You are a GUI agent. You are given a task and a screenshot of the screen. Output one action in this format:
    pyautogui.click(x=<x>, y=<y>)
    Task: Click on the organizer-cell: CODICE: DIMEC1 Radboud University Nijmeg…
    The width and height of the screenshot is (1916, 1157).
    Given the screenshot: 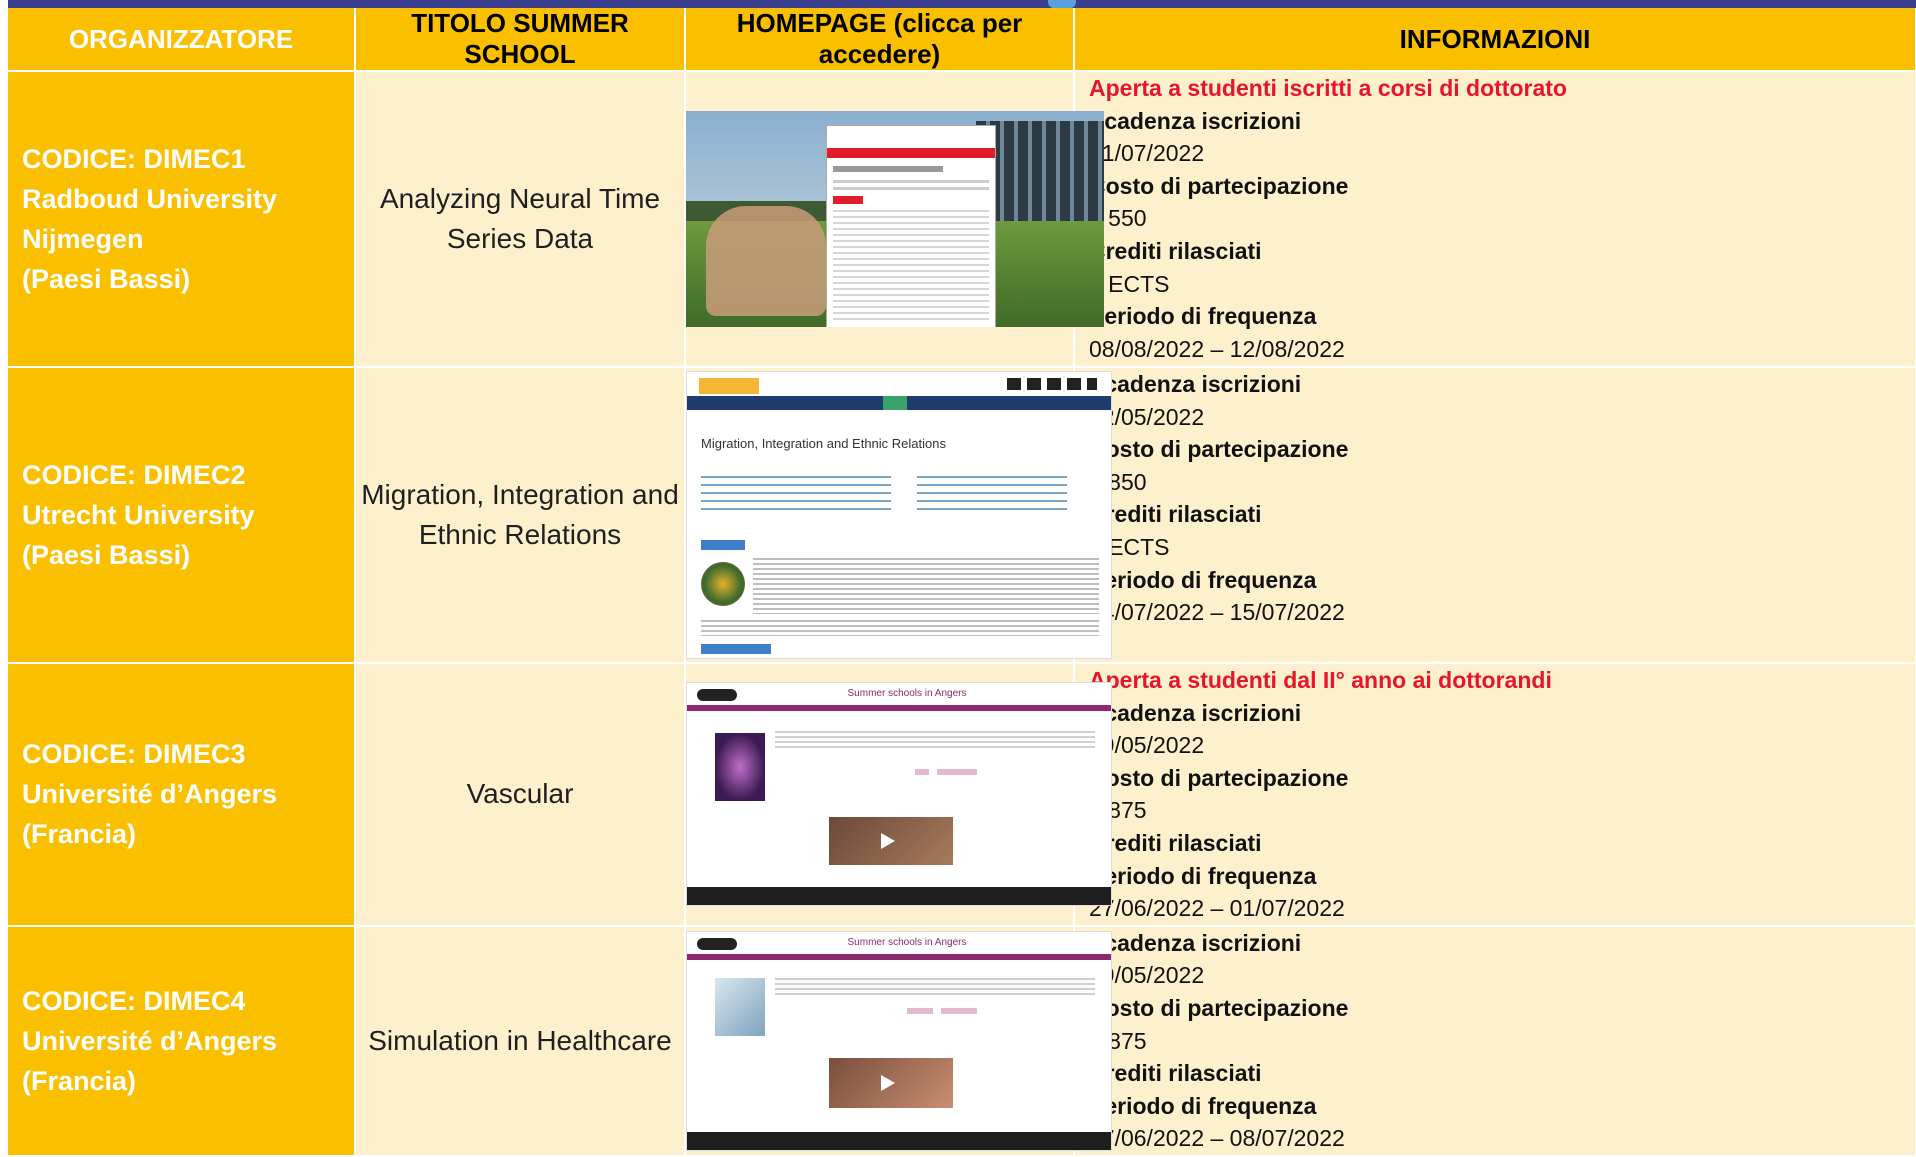 What is the action you would take?
    pyautogui.click(x=182, y=219)
    